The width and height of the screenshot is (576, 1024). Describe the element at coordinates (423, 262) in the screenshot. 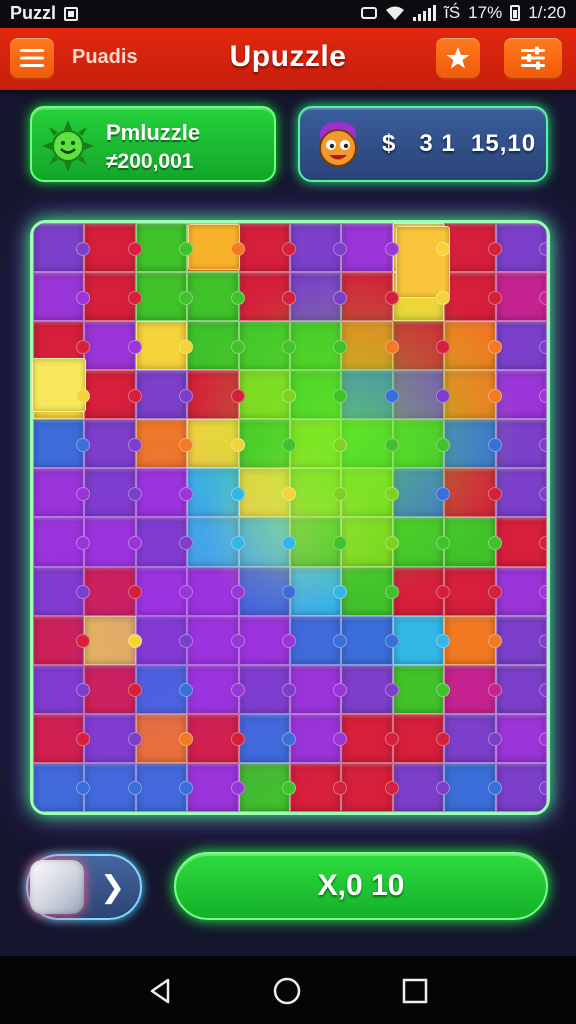

I see `loose-puzzle-piece` at that location.